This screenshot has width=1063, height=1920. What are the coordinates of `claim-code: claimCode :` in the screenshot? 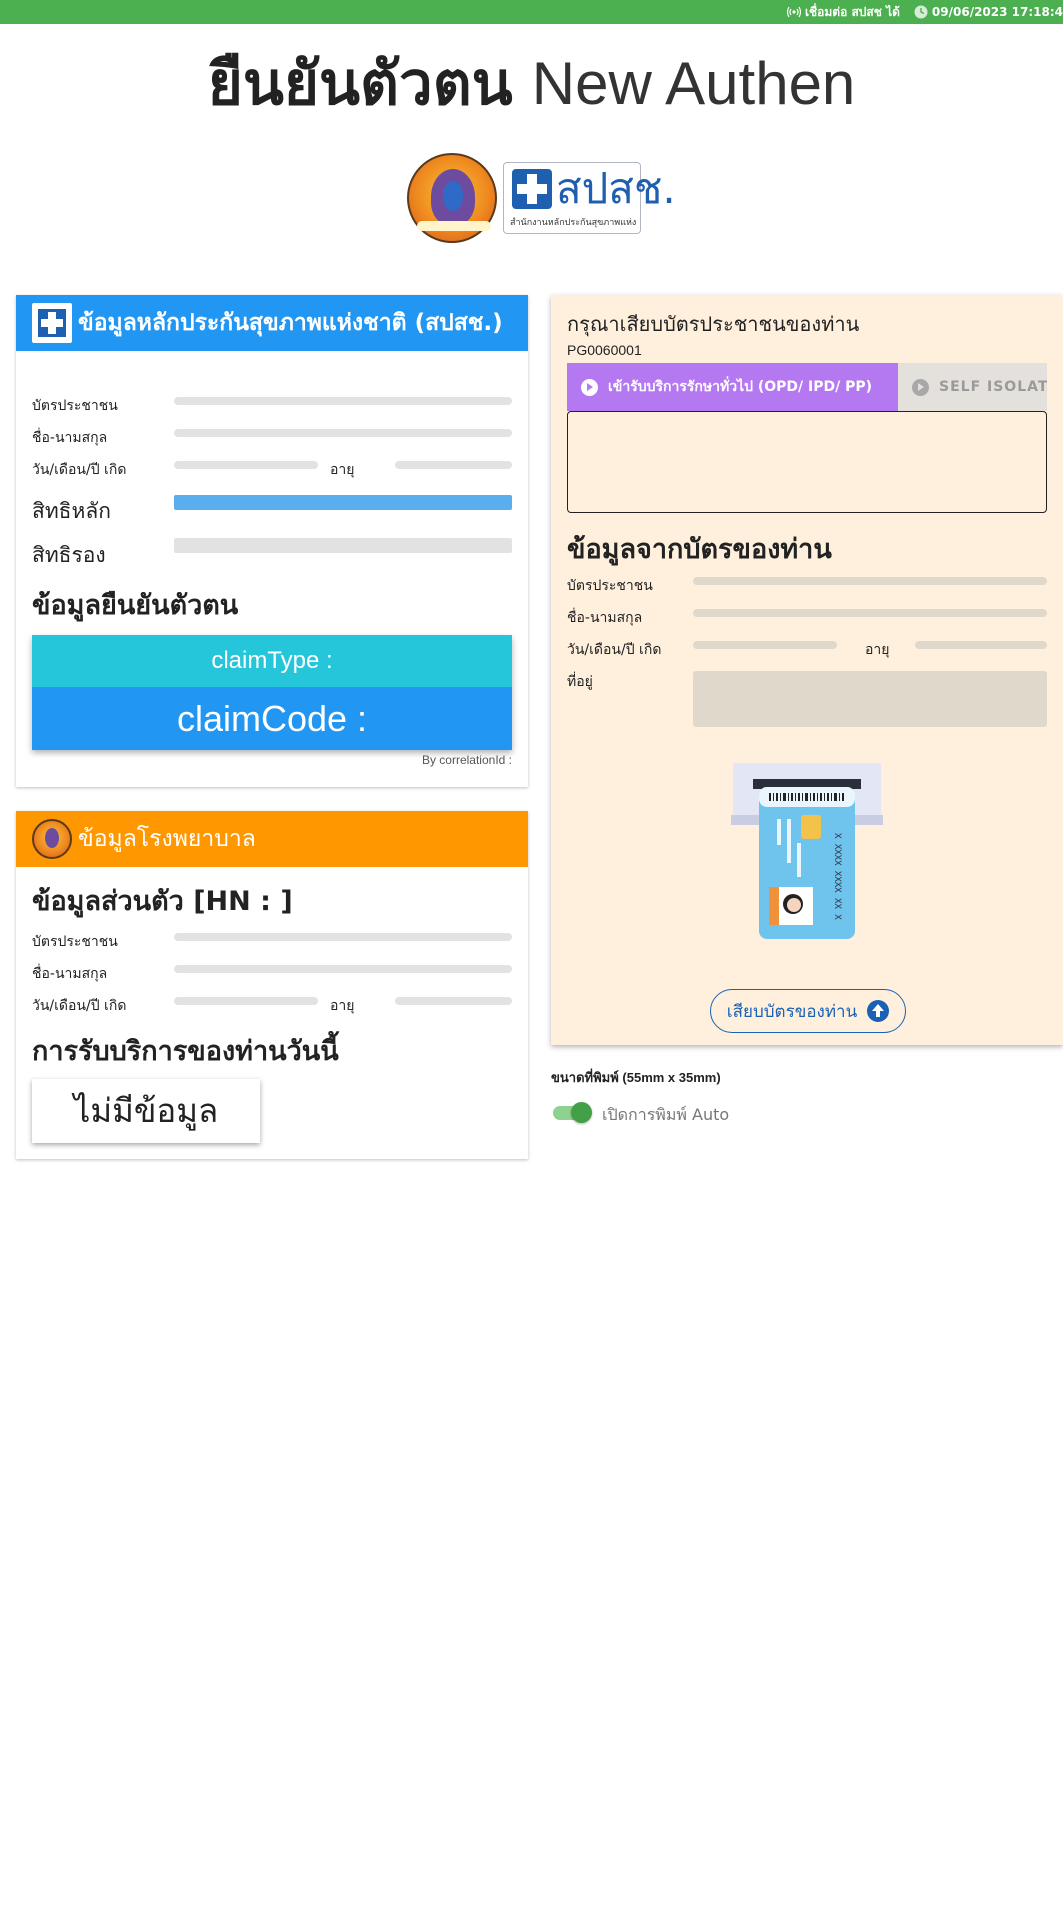 It's located at (272, 718).